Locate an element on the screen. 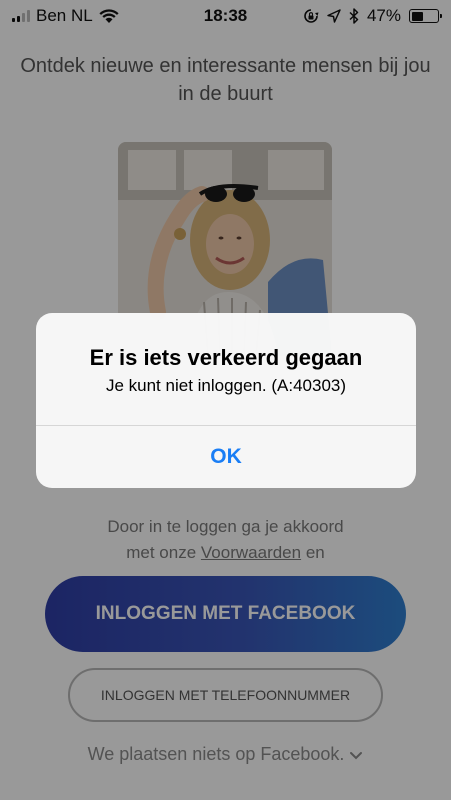 Image resolution: width=451 pixels, height=800 pixels. alert-title: Er is iets verkeerd gegaan is located at coordinates (226, 357).